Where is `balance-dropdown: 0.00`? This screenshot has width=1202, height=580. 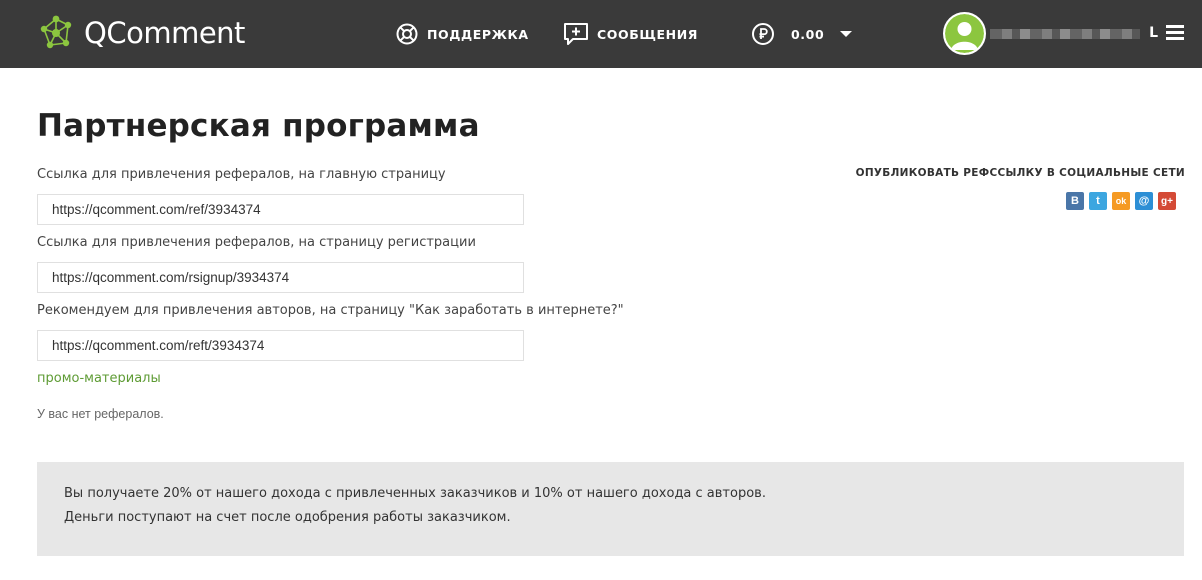
balance-dropdown: 0.00 is located at coordinates (802, 34).